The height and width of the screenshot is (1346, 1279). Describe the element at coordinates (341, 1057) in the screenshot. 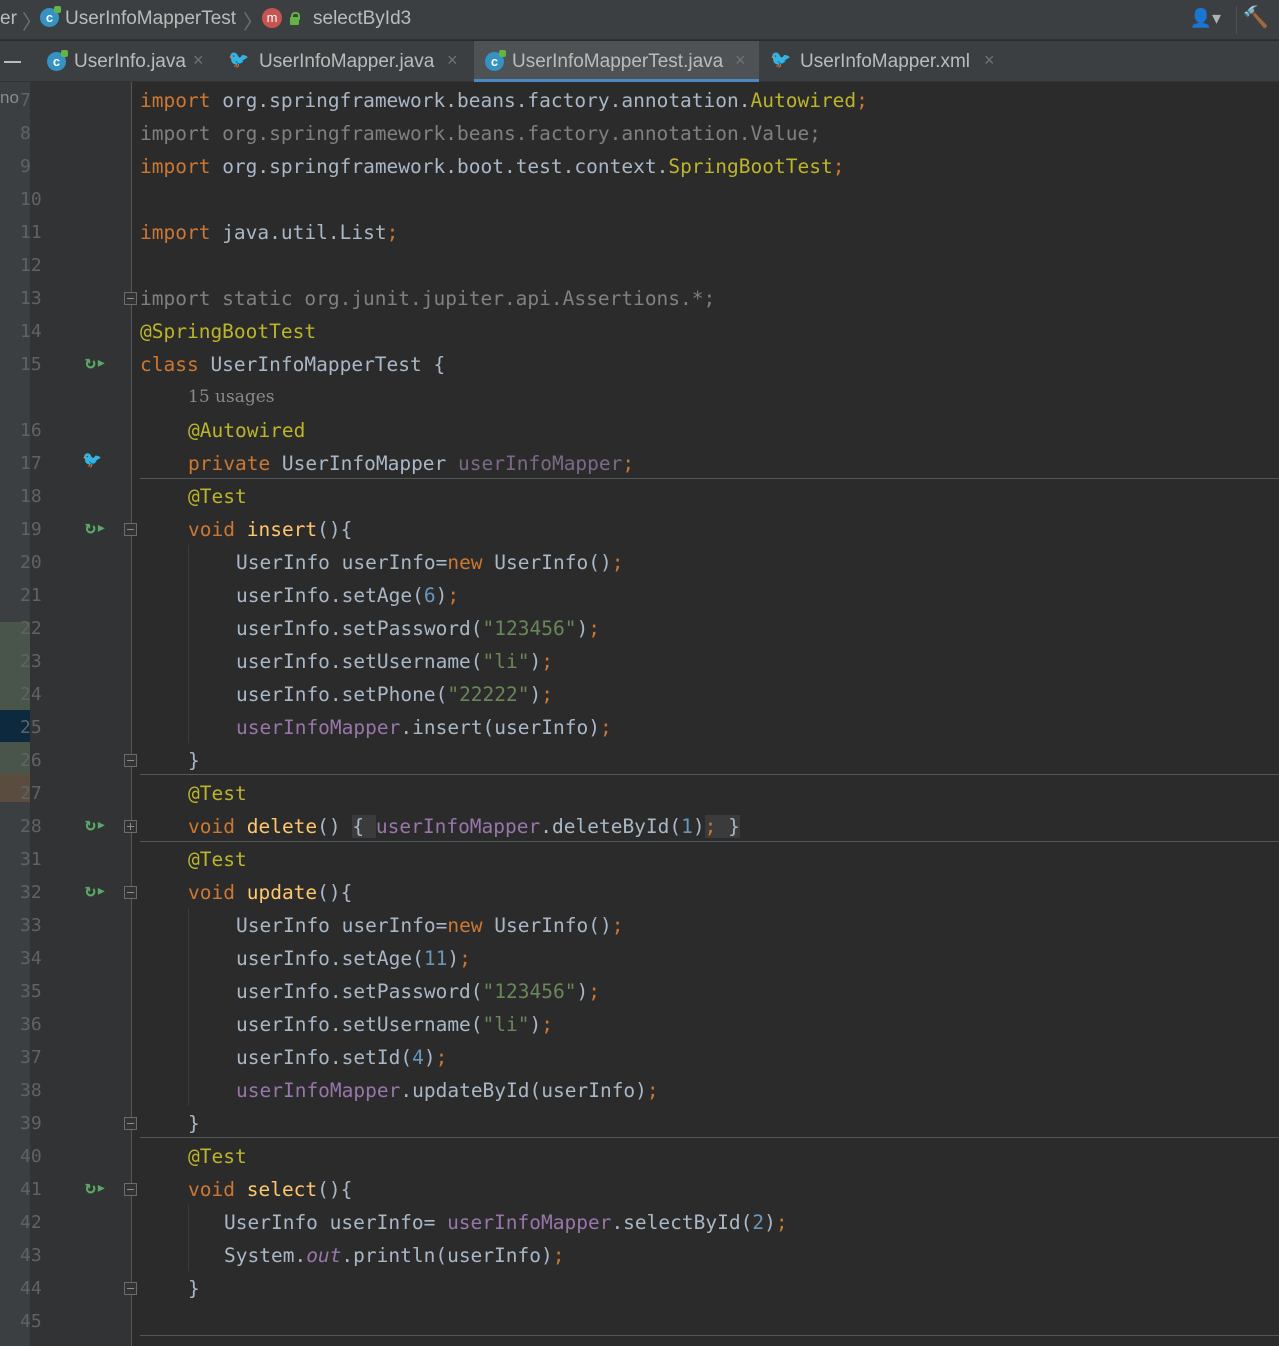

I see `code-line: userInfo.setId(4);` at that location.